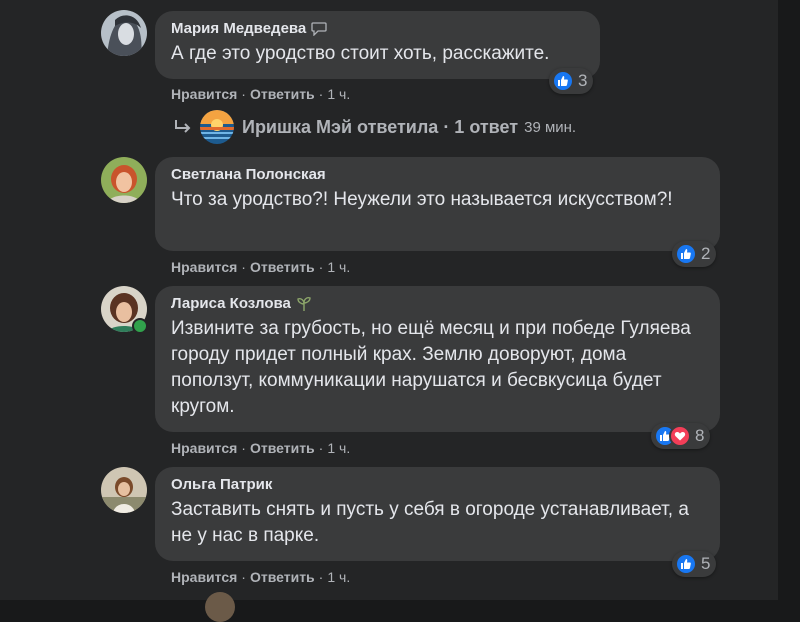  Describe the element at coordinates (789, 300) in the screenshot. I see `page-background-edge` at that location.